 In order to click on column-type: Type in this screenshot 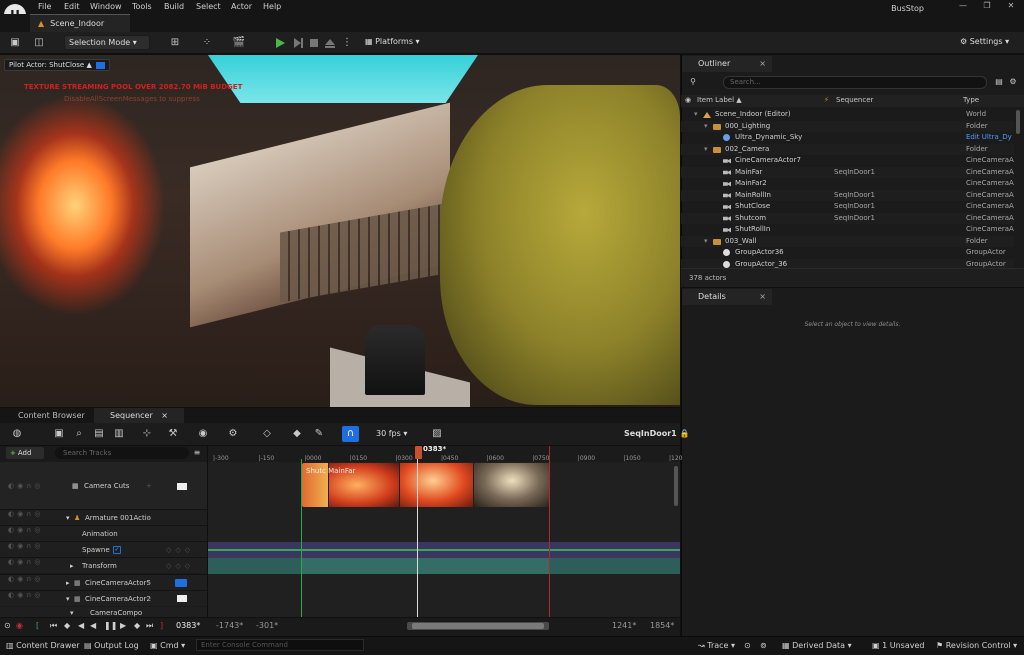, I will do `click(971, 100)`.